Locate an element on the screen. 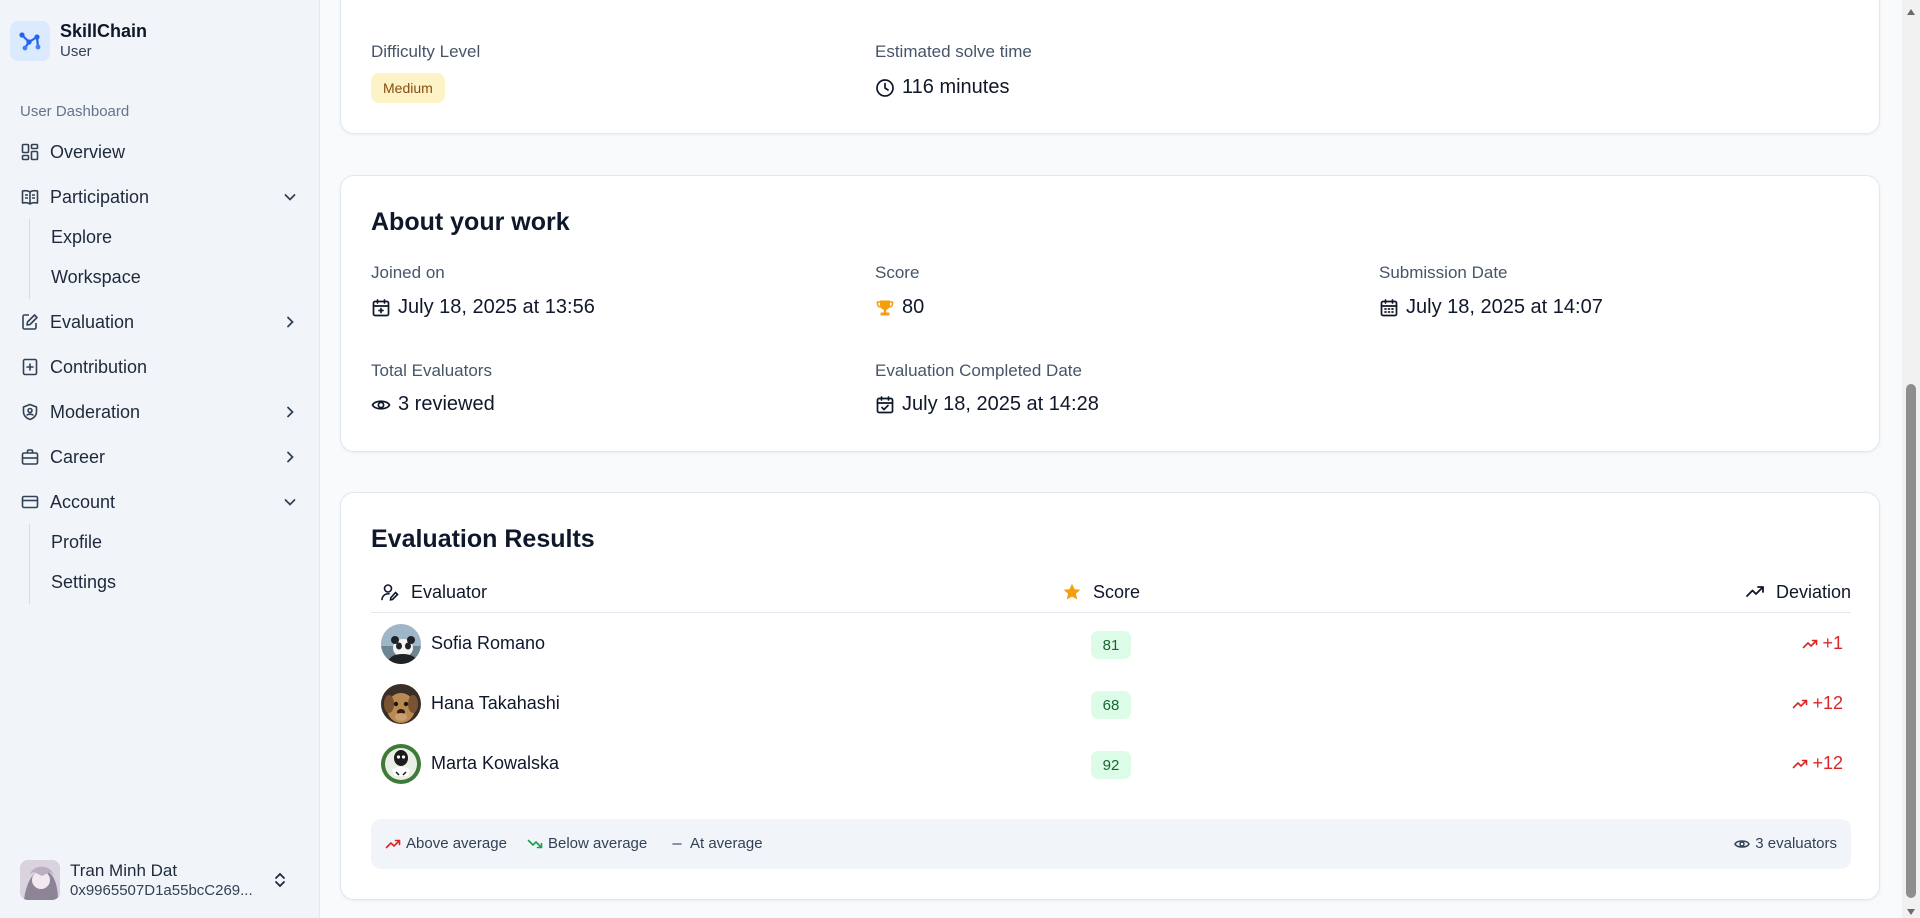 The width and height of the screenshot is (1920, 918). score-badge: 68 is located at coordinates (1111, 705).